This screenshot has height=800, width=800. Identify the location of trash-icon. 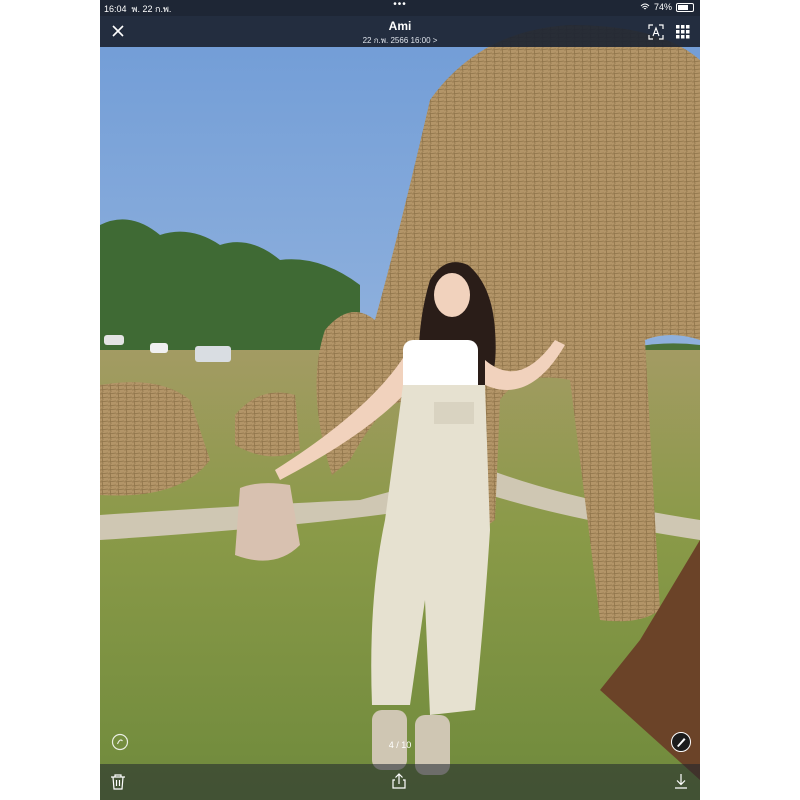
(118, 782).